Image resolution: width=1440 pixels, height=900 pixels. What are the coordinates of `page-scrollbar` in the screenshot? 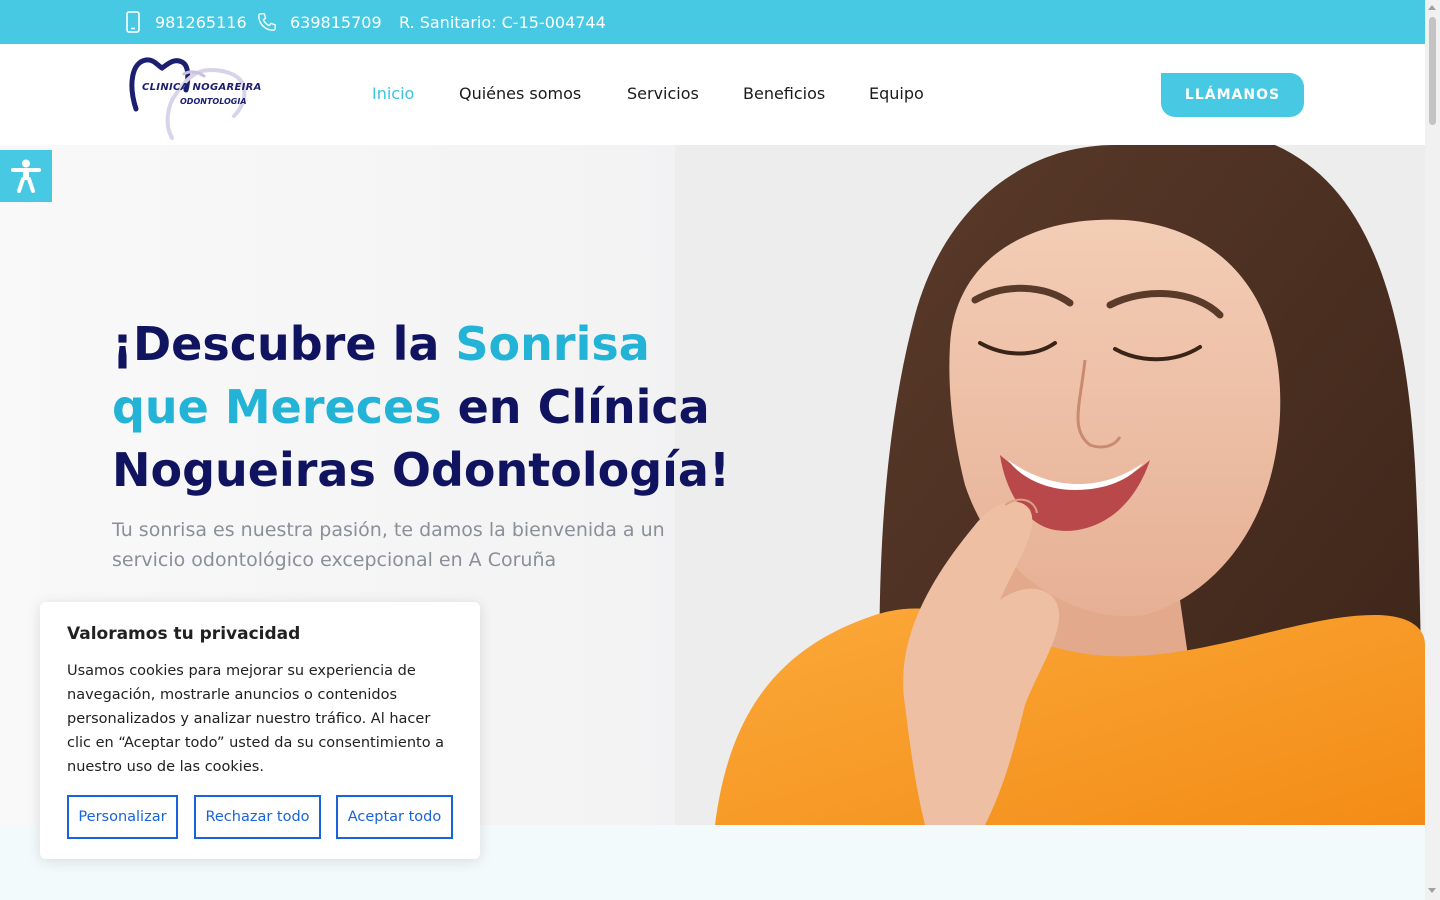 It's located at (1432, 450).